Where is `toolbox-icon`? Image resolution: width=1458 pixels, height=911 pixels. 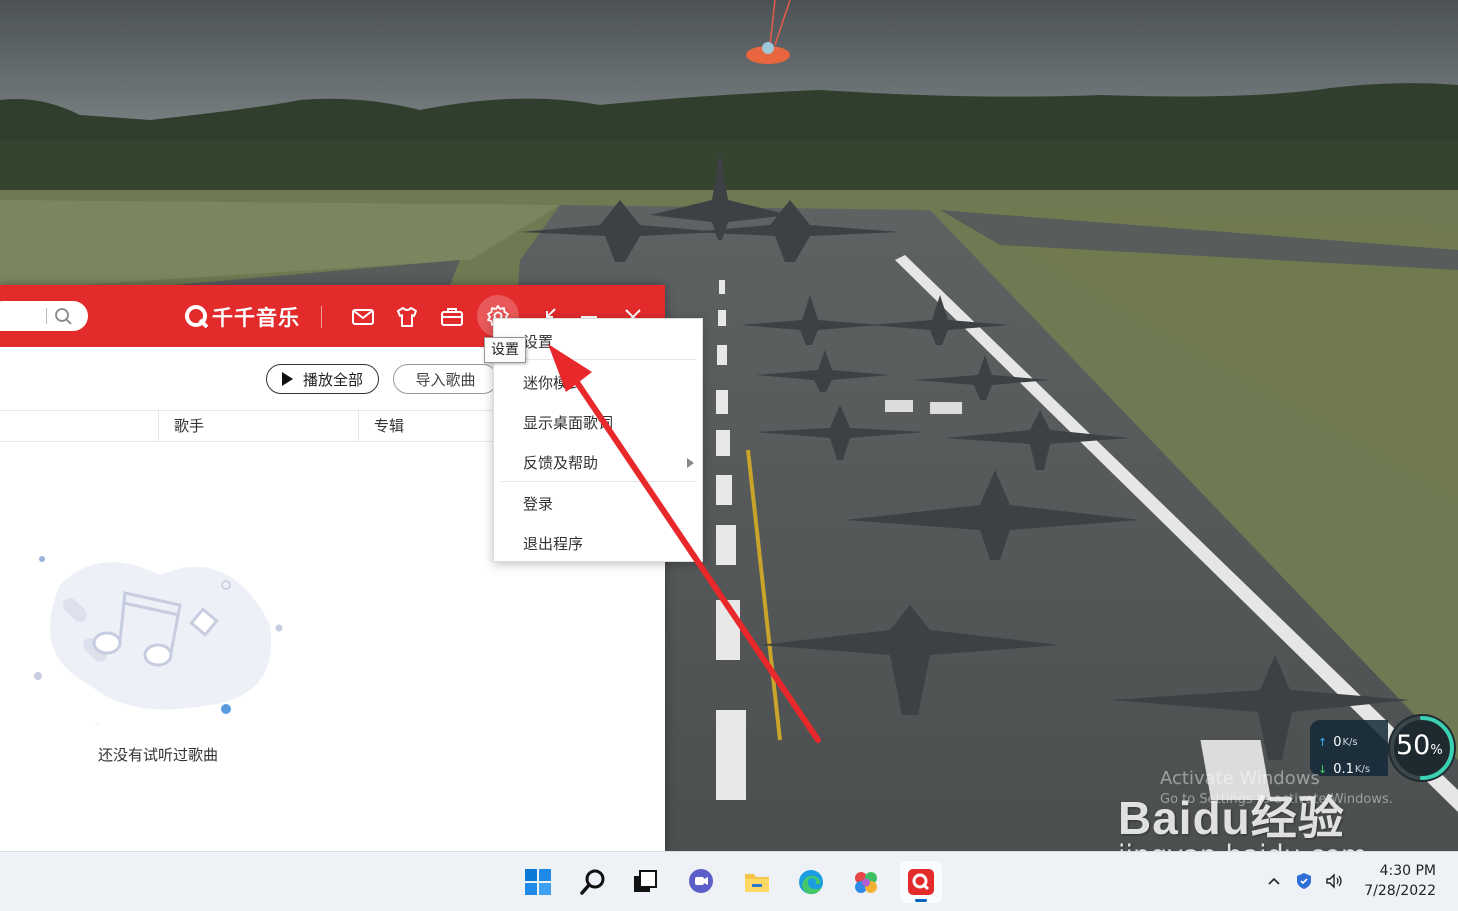
toolbox-icon is located at coordinates (452, 317).